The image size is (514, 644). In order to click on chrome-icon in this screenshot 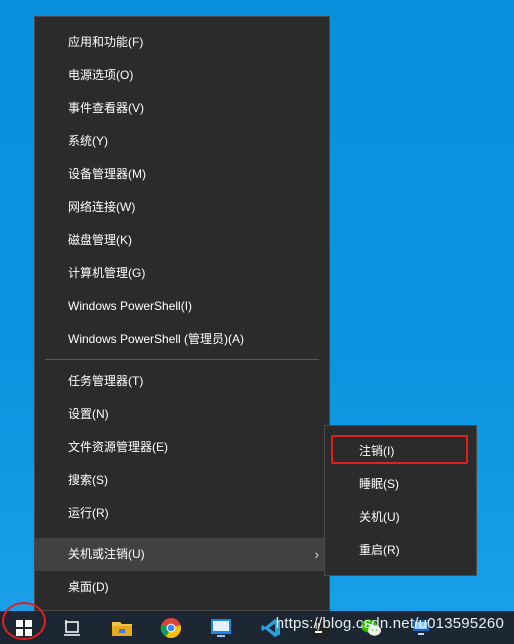, I will do `click(171, 627)`.